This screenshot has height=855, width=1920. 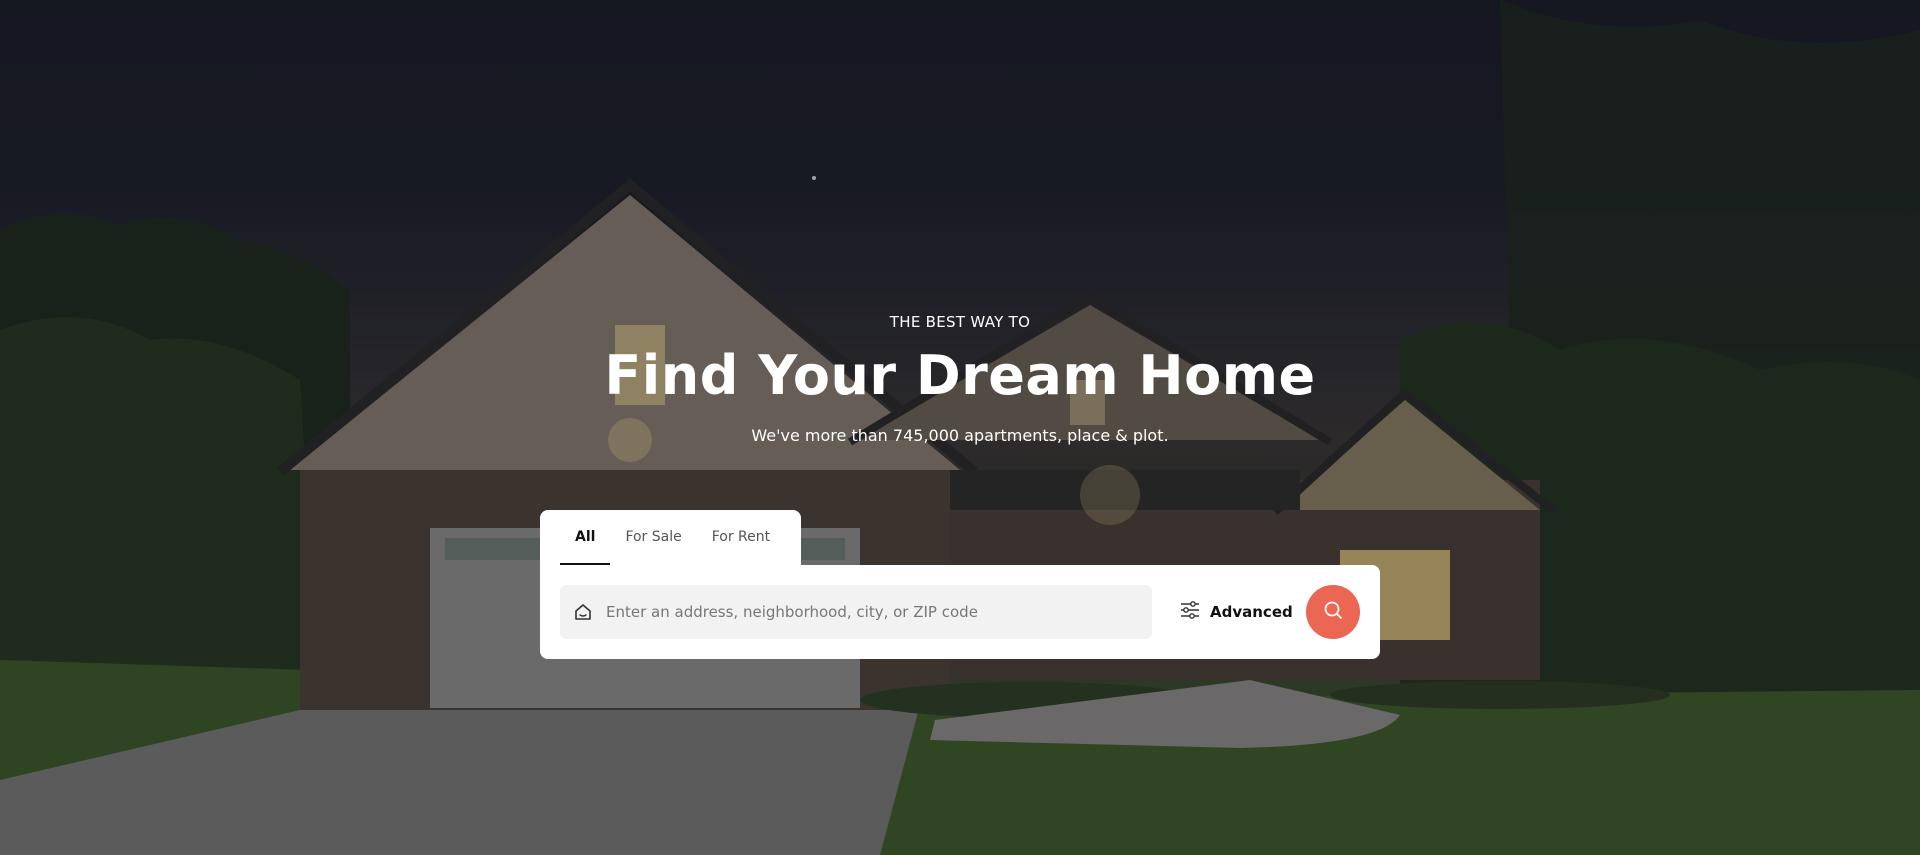 I want to click on search-tabs: All For Sale For Rent, so click(x=670, y=537).